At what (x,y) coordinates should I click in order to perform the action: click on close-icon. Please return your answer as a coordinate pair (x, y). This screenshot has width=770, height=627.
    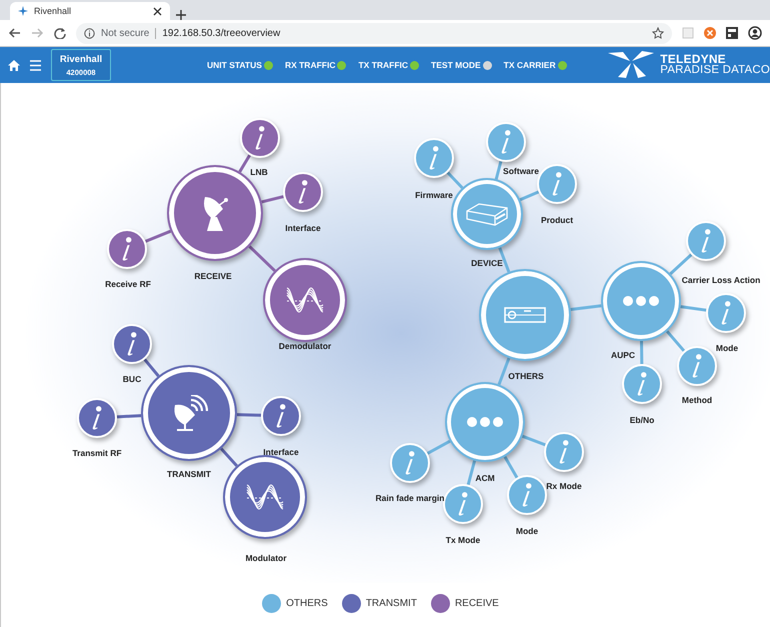
    Looking at the image, I should click on (157, 11).